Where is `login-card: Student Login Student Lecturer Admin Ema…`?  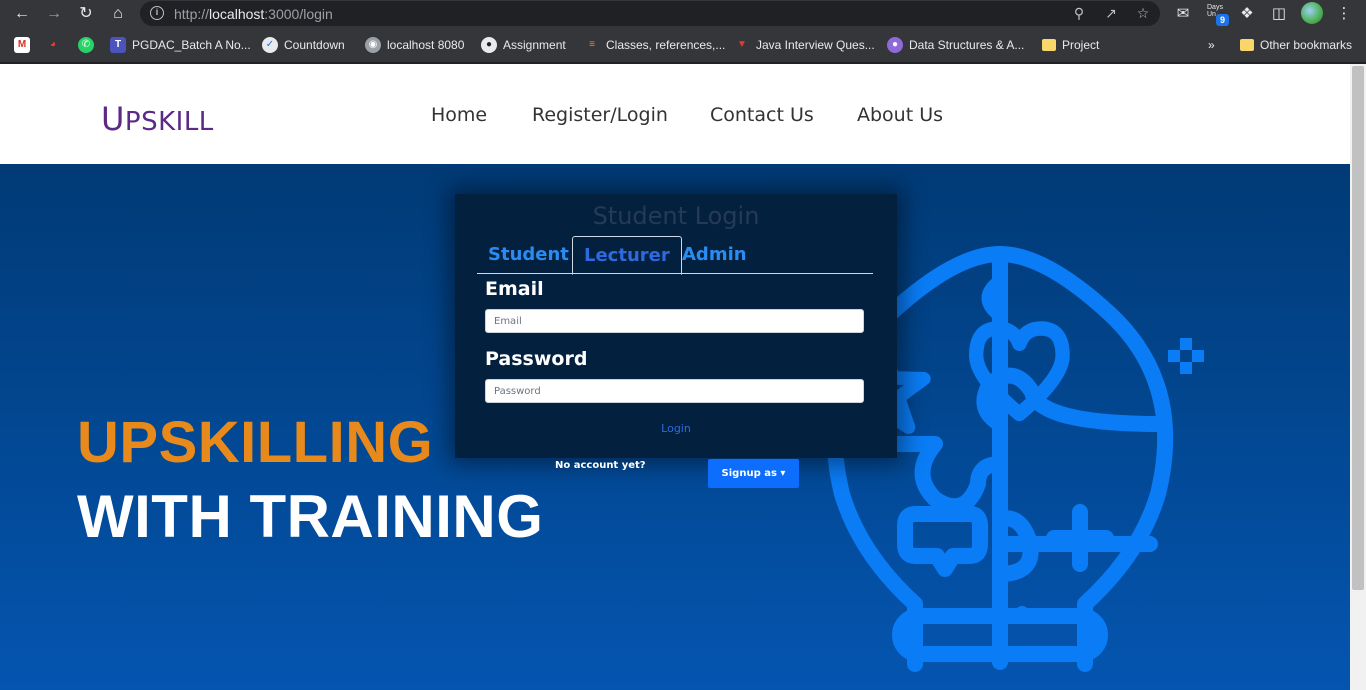 login-card: Student Login Student Lecturer Admin Ema… is located at coordinates (676, 326).